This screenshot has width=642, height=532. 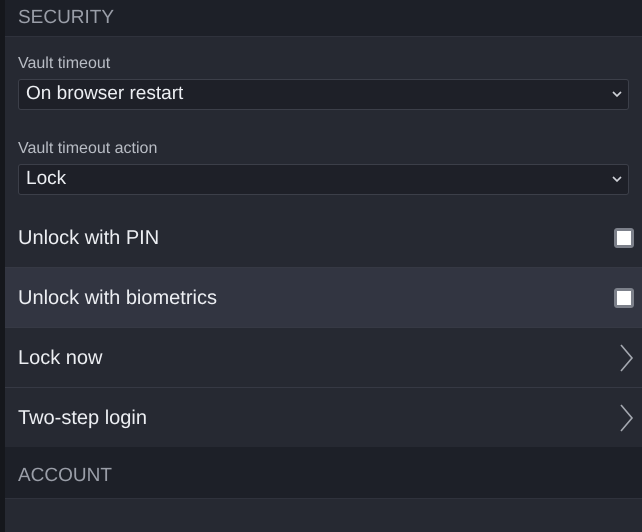 I want to click on field-label: Vault timeout, so click(x=65, y=64).